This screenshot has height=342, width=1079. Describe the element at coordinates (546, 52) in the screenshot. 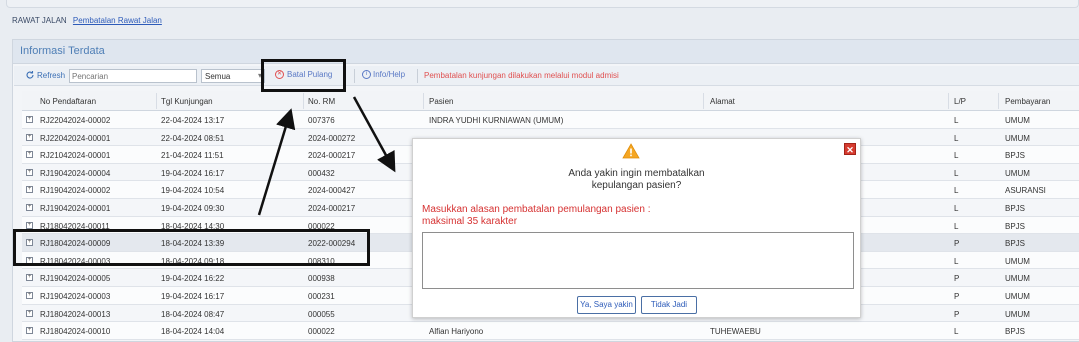

I see `panel-title: Informasi Terdata` at that location.